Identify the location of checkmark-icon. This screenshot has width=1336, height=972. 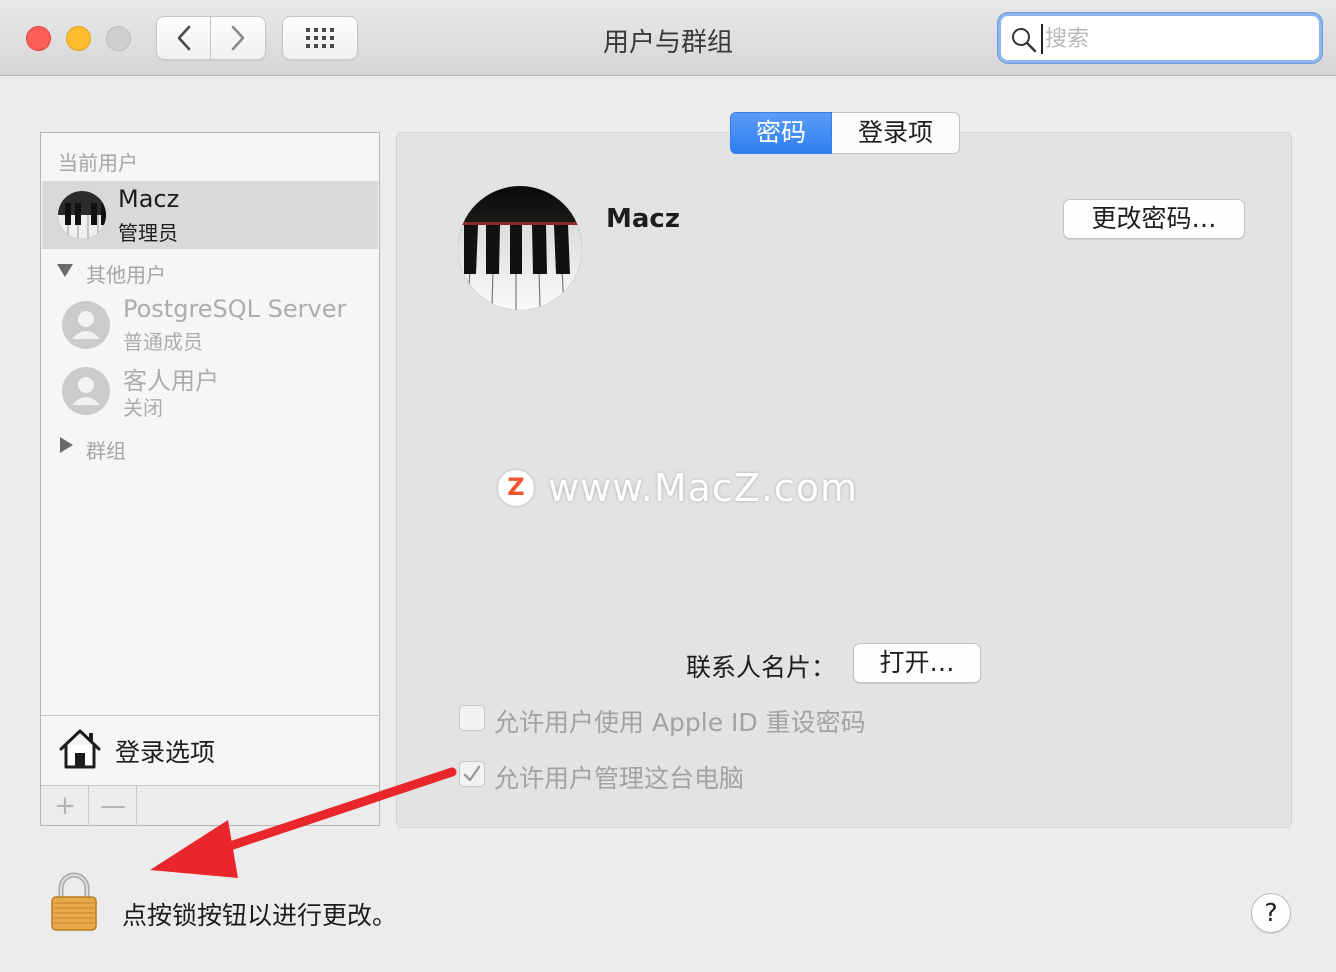
(472, 773).